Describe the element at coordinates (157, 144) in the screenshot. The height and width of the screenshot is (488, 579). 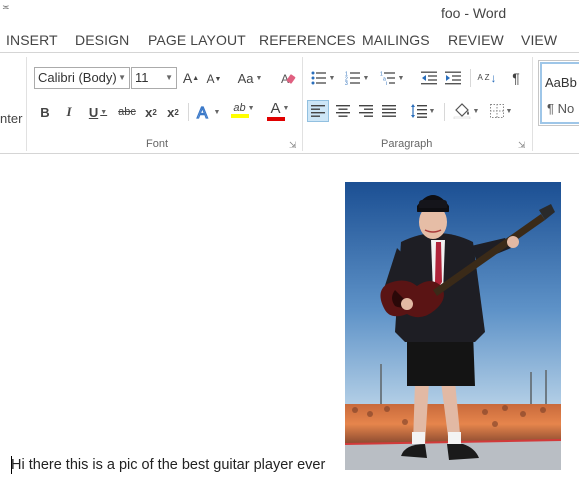
I see `font-group-label: Font` at that location.